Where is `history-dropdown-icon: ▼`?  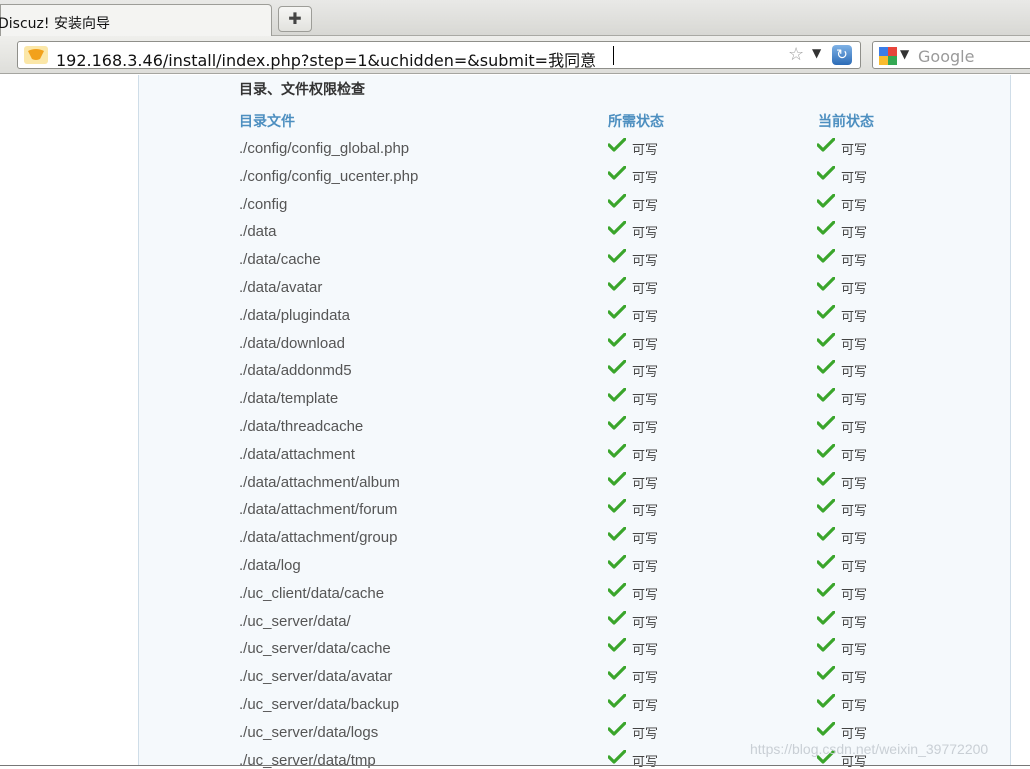 history-dropdown-icon: ▼ is located at coordinates (816, 53).